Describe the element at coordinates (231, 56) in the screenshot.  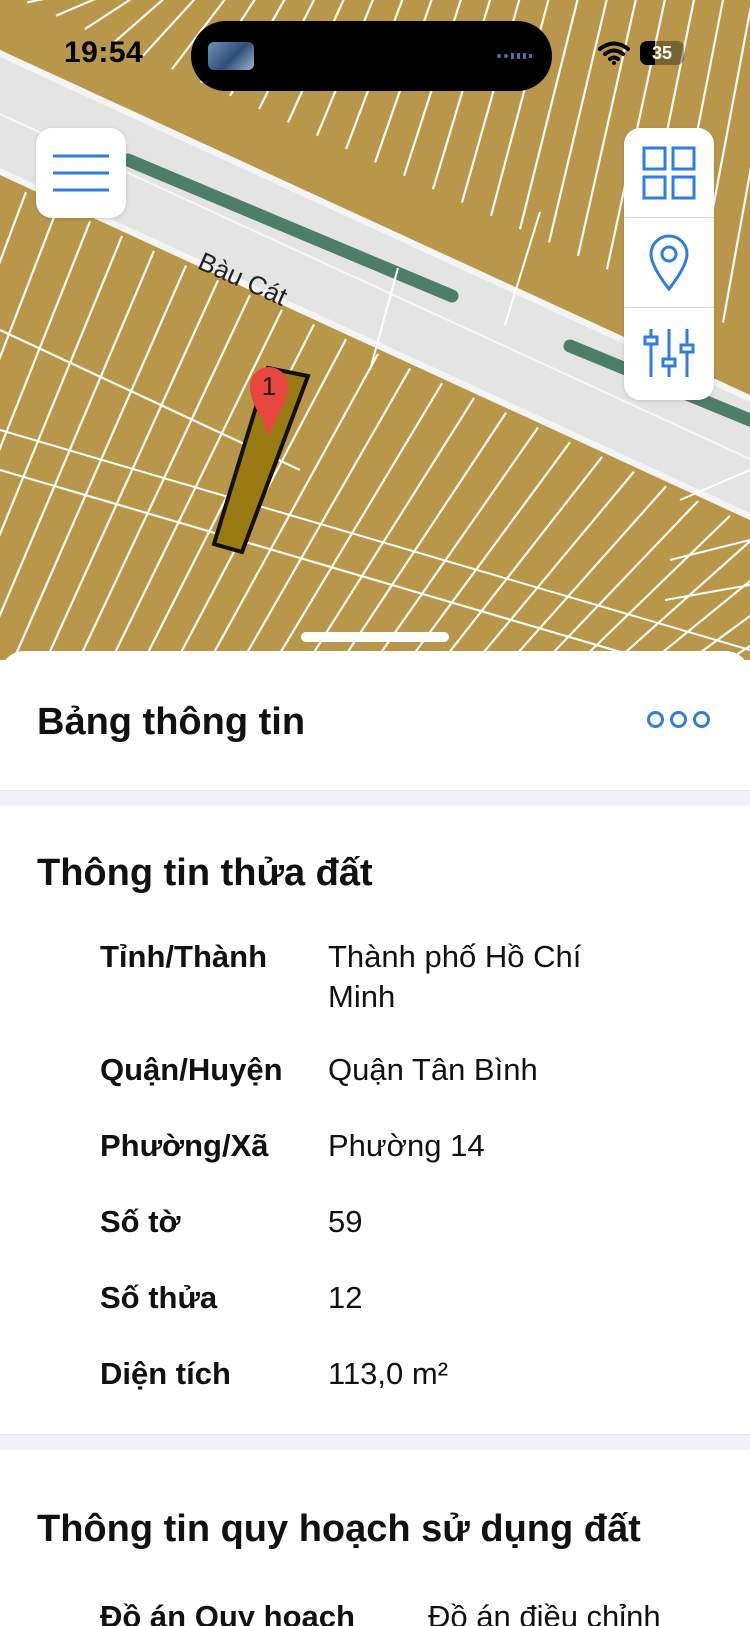
I see `now-playing-thumbnail` at that location.